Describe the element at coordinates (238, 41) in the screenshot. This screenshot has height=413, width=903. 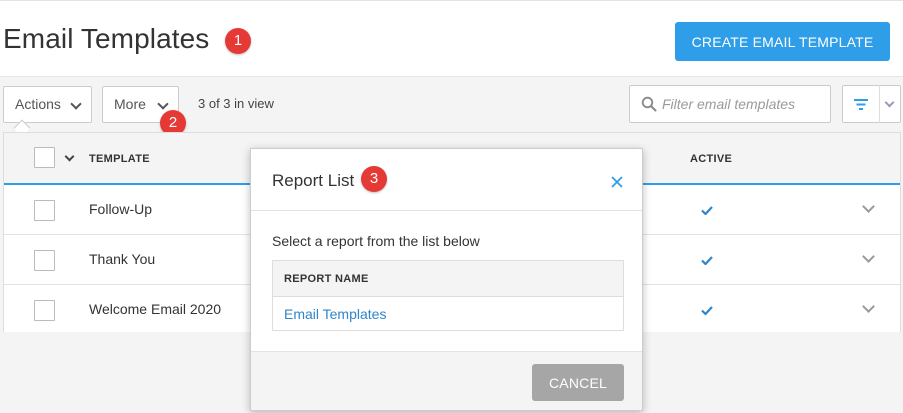
I see `annotation-badge-1: 1` at that location.